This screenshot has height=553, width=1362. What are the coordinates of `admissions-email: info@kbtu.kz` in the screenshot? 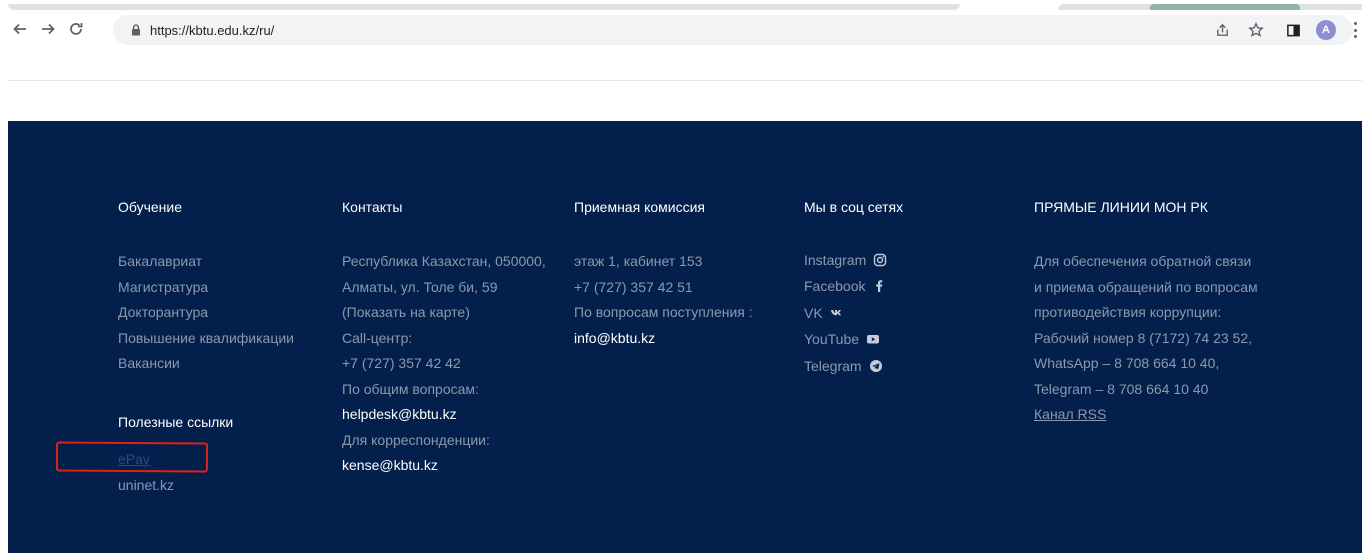 It's located at (663, 343).